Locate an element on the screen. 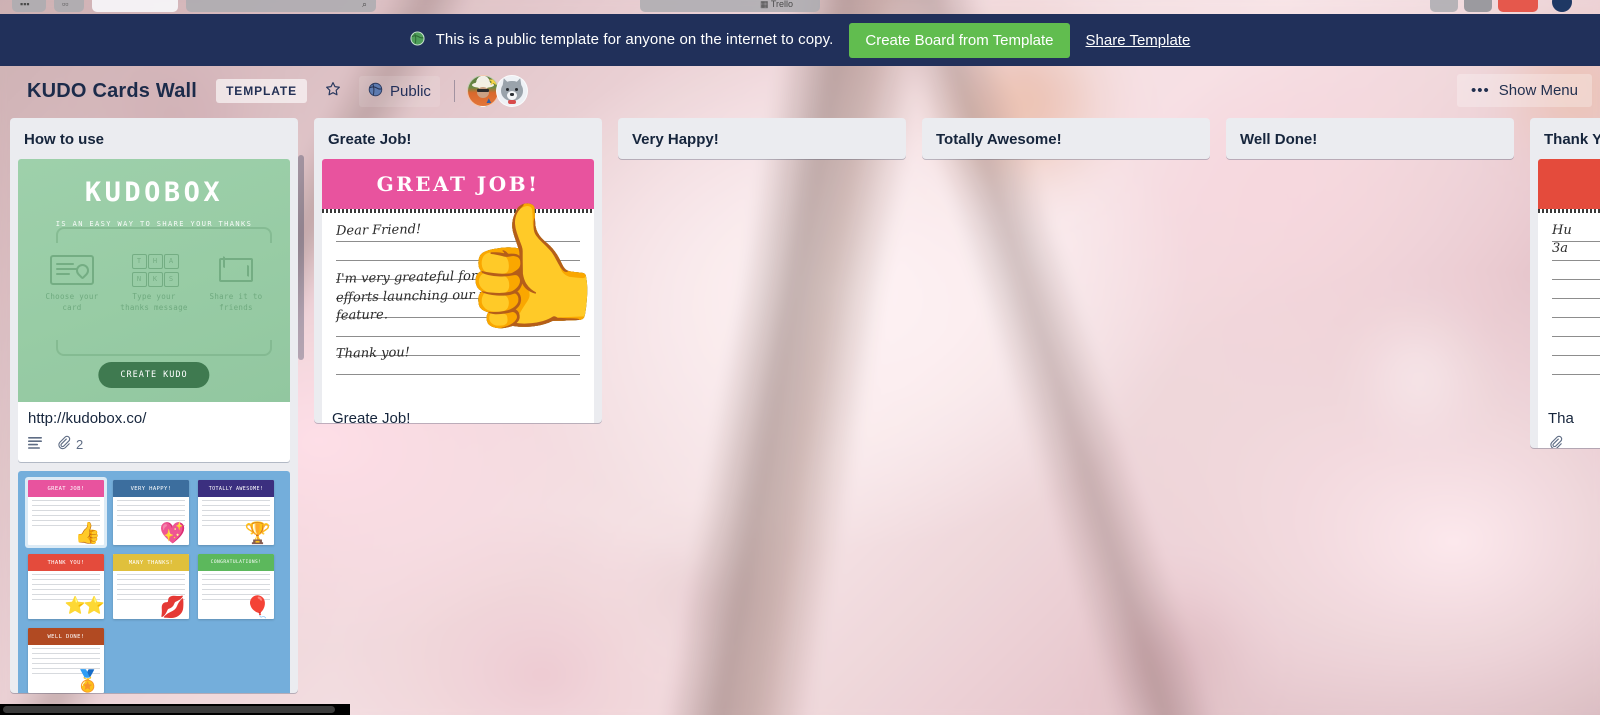 Image resolution: width=1600 pixels, height=715 pixels. list-very-happy: Very Happy! is located at coordinates (762, 138).